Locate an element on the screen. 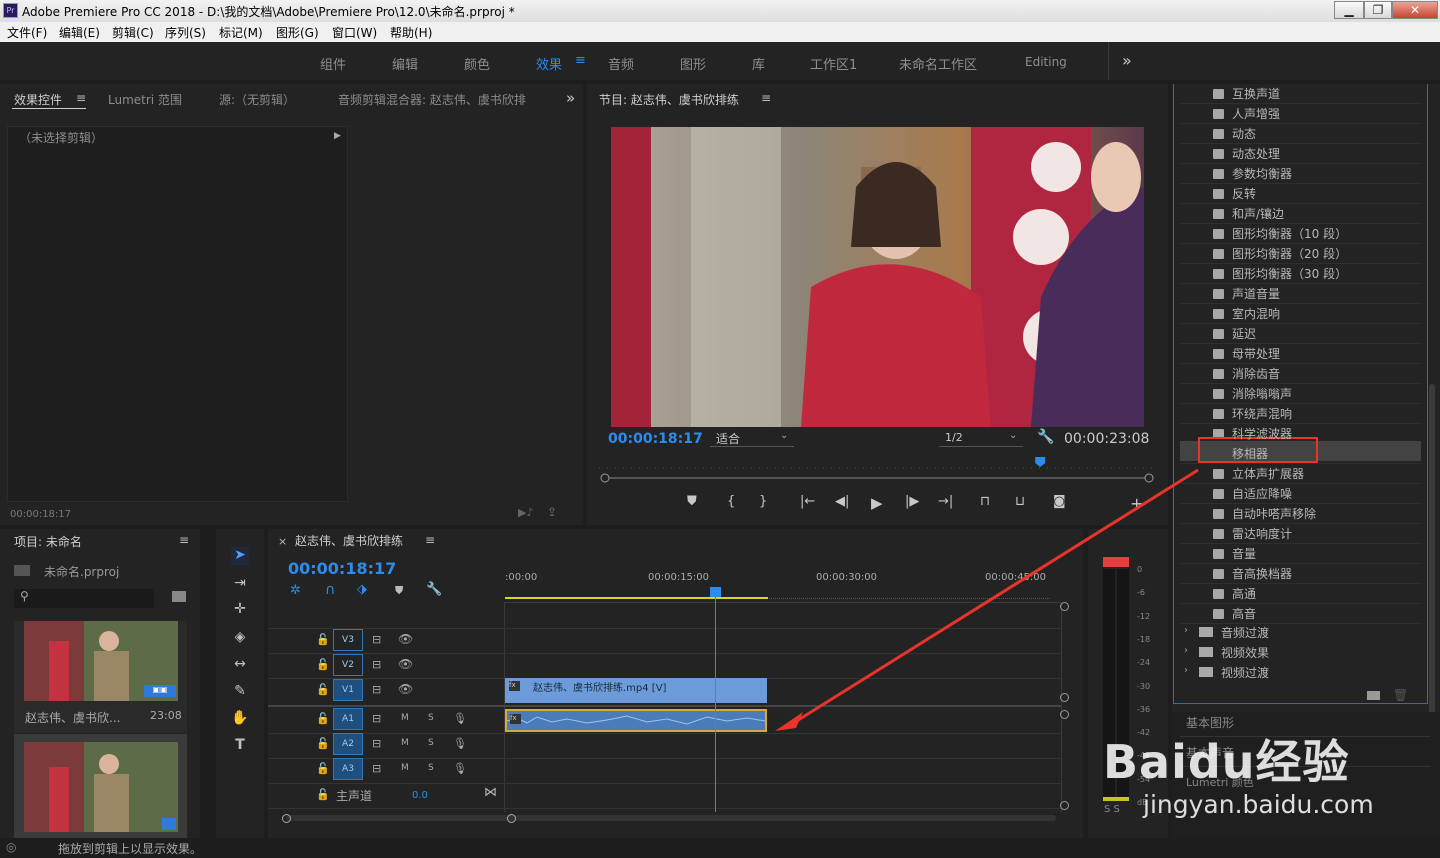  fit-dropdown: 适合 ⌄ is located at coordinates (752, 438).